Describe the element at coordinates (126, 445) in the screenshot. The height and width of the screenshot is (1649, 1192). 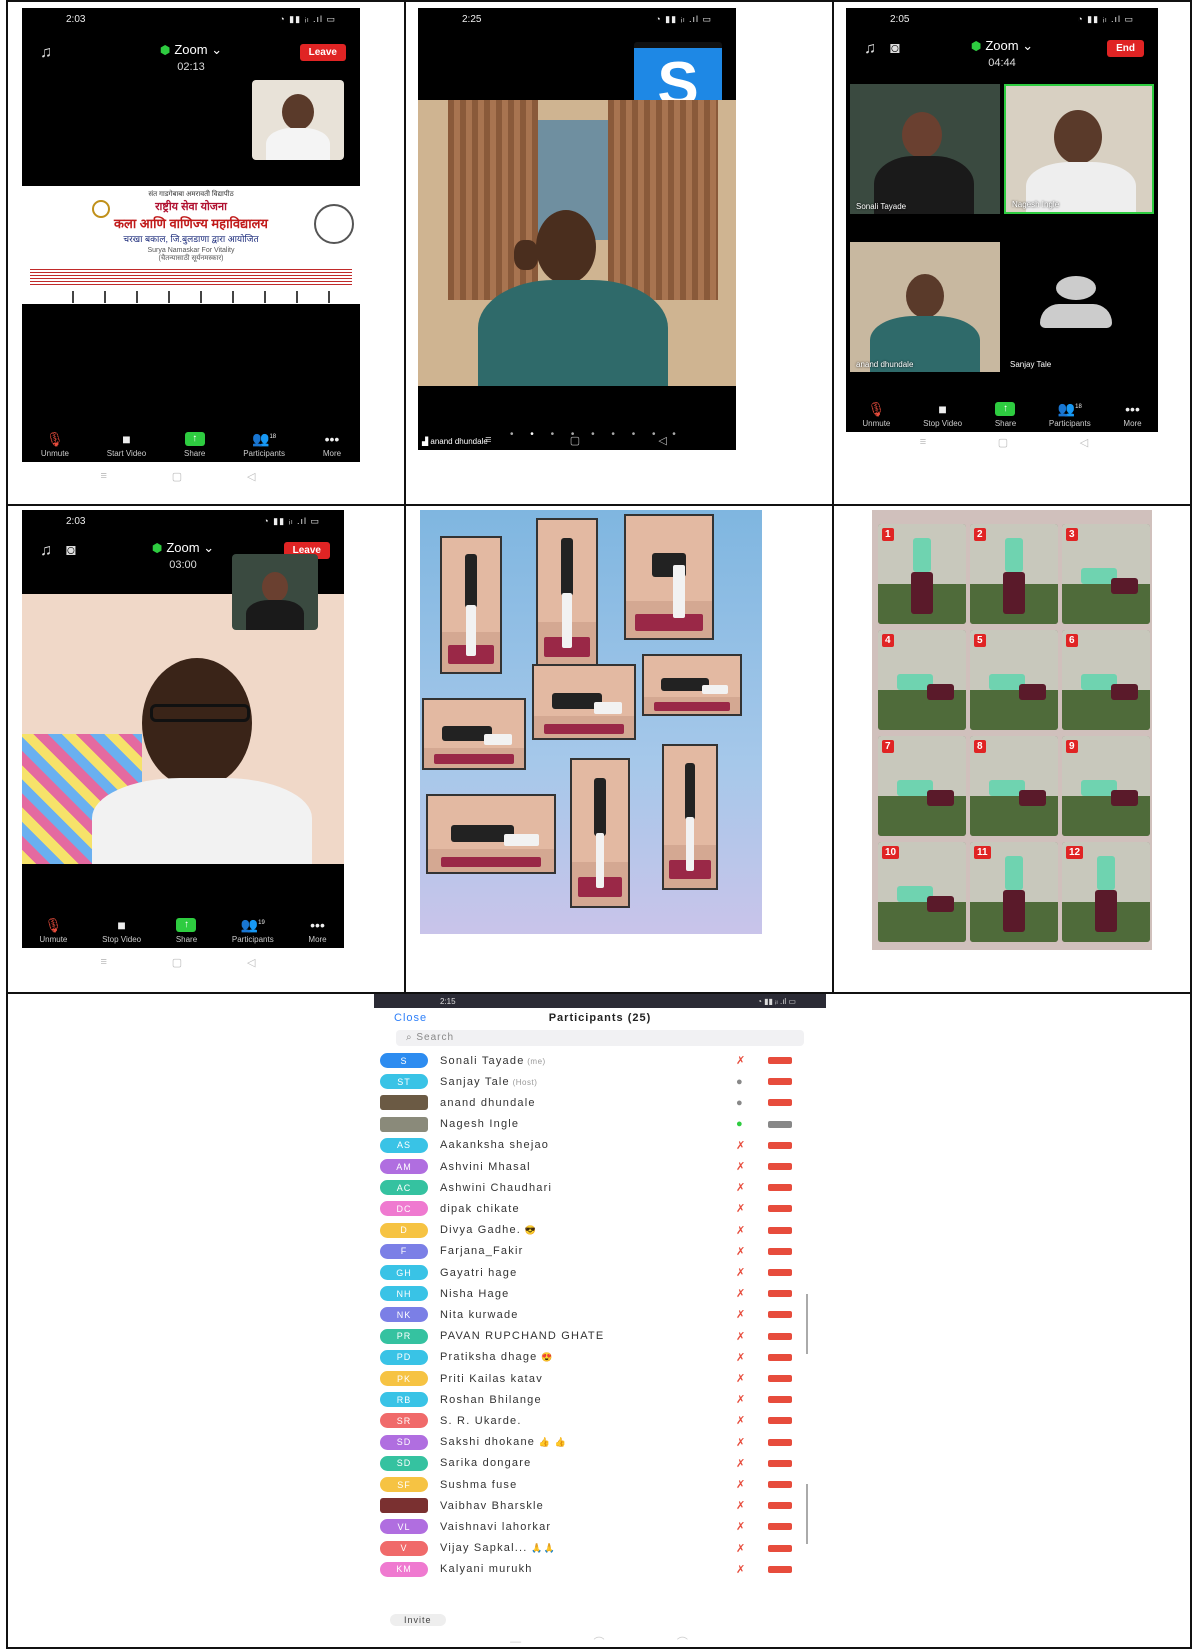
I see `start-video-button: ■ Start Video` at that location.